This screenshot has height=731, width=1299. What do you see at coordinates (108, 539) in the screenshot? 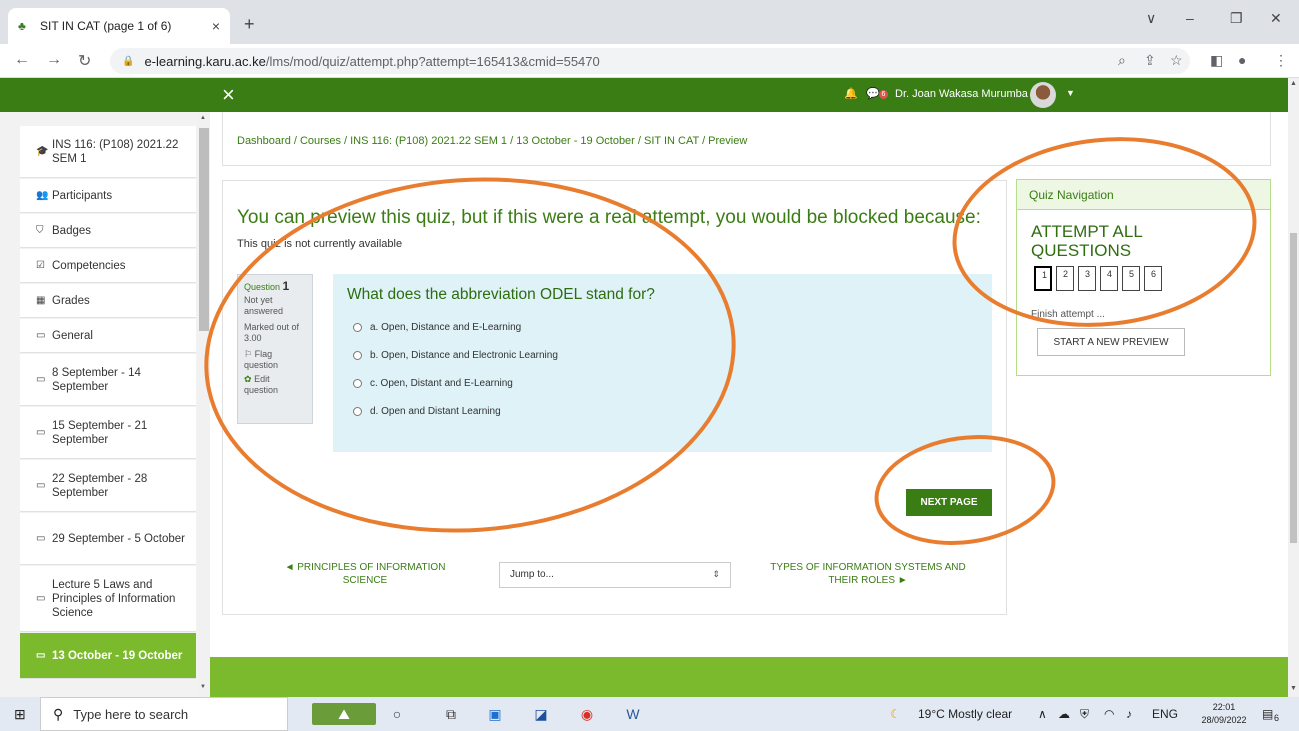
I see `sidebar-item-week: ▭ 29 September - 5 October` at bounding box center [108, 539].